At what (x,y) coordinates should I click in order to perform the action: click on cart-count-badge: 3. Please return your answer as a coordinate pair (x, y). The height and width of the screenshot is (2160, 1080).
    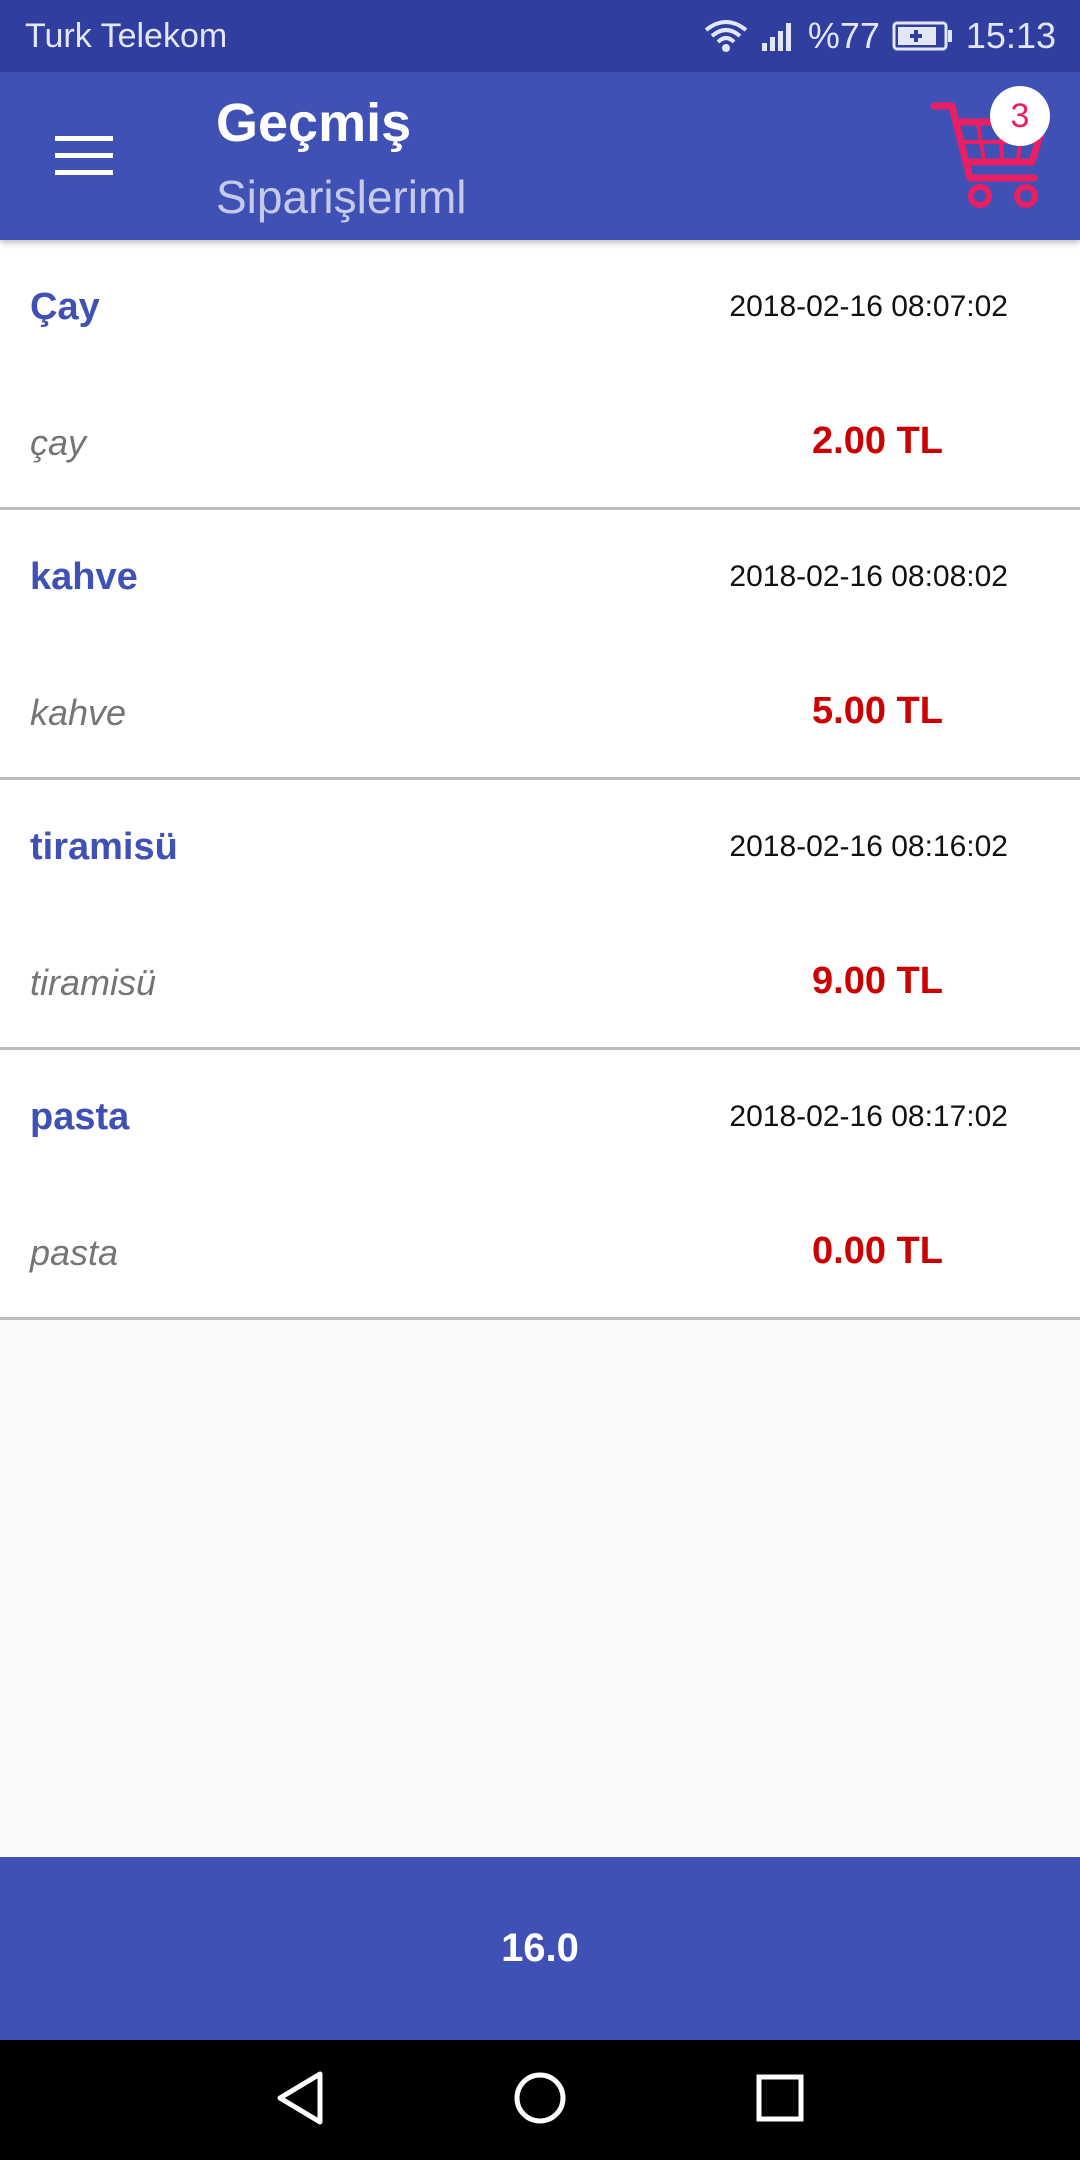
    Looking at the image, I should click on (1020, 116).